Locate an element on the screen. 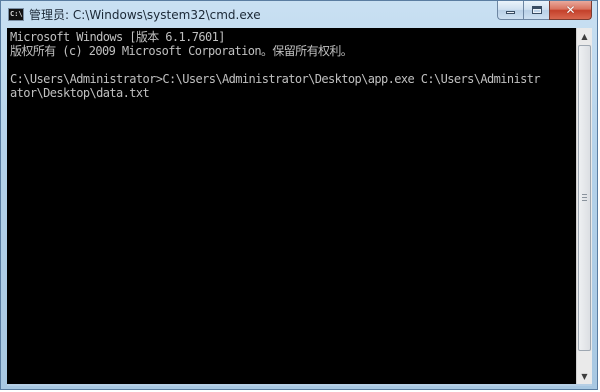  maximize-button is located at coordinates (536, 10).